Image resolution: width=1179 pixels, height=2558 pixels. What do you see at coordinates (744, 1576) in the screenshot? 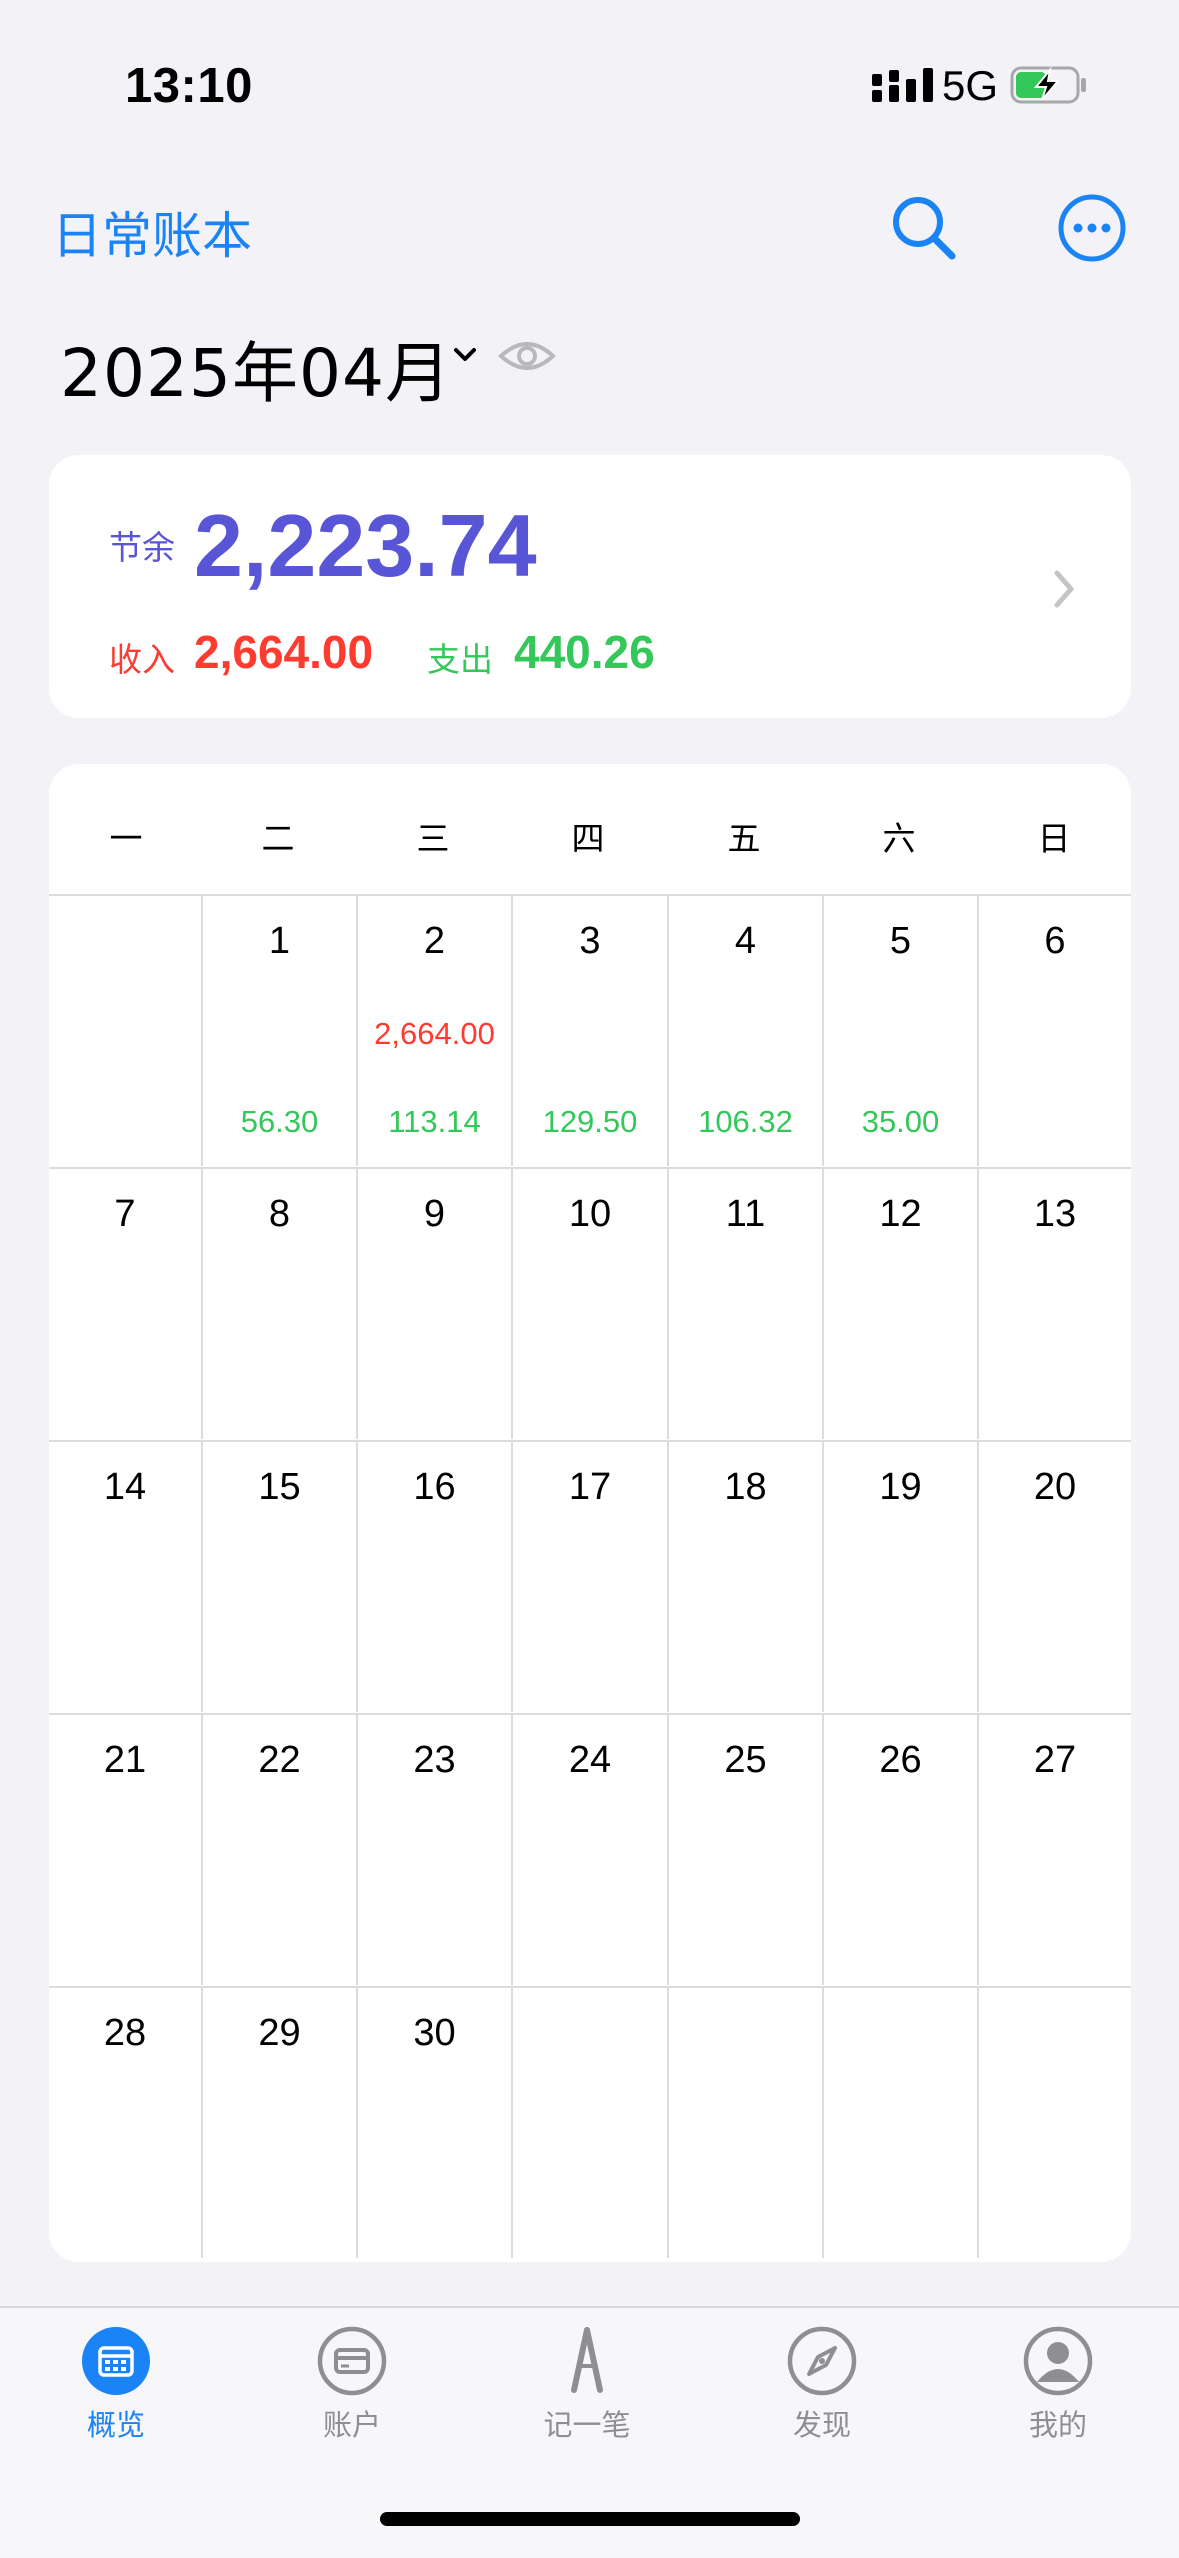
I see `calendar-day-cell: 18` at bounding box center [744, 1576].